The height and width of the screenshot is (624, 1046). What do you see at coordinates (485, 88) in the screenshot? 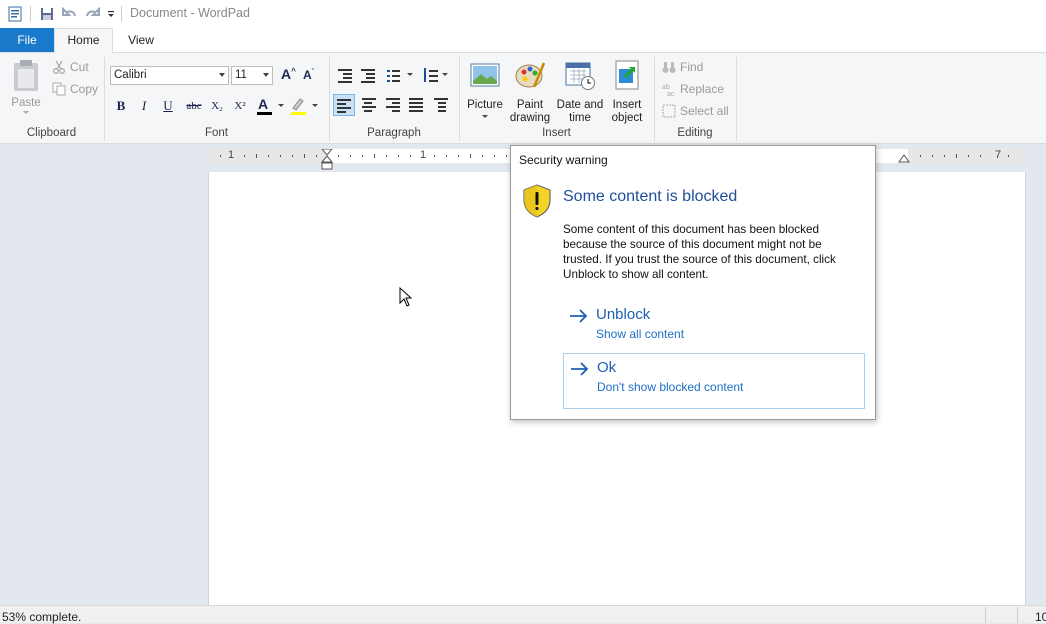
I see `picture-button: Picture` at bounding box center [485, 88].